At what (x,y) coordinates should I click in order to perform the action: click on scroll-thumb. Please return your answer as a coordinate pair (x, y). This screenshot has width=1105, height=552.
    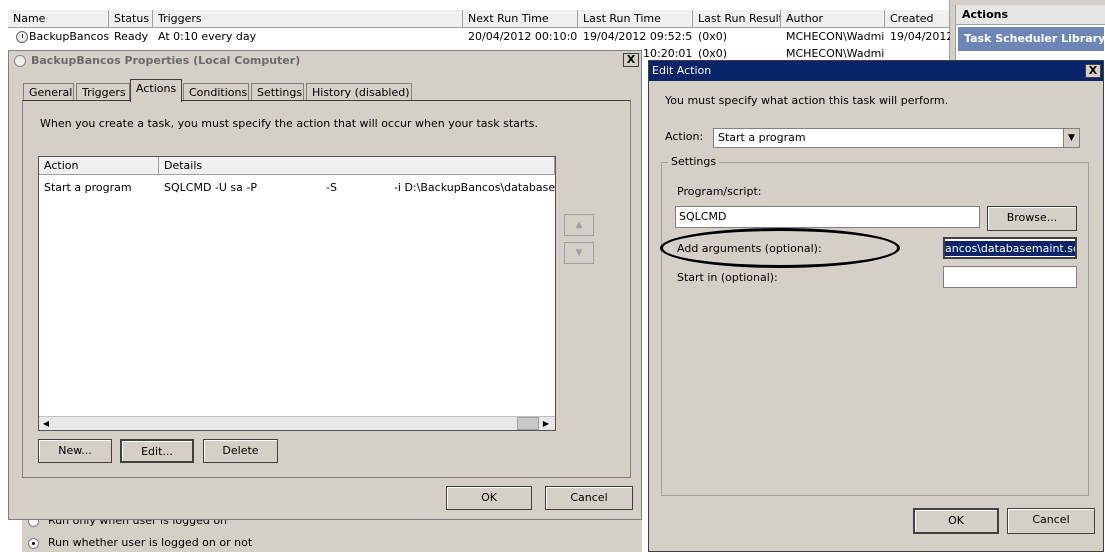
    Looking at the image, I should click on (528, 423).